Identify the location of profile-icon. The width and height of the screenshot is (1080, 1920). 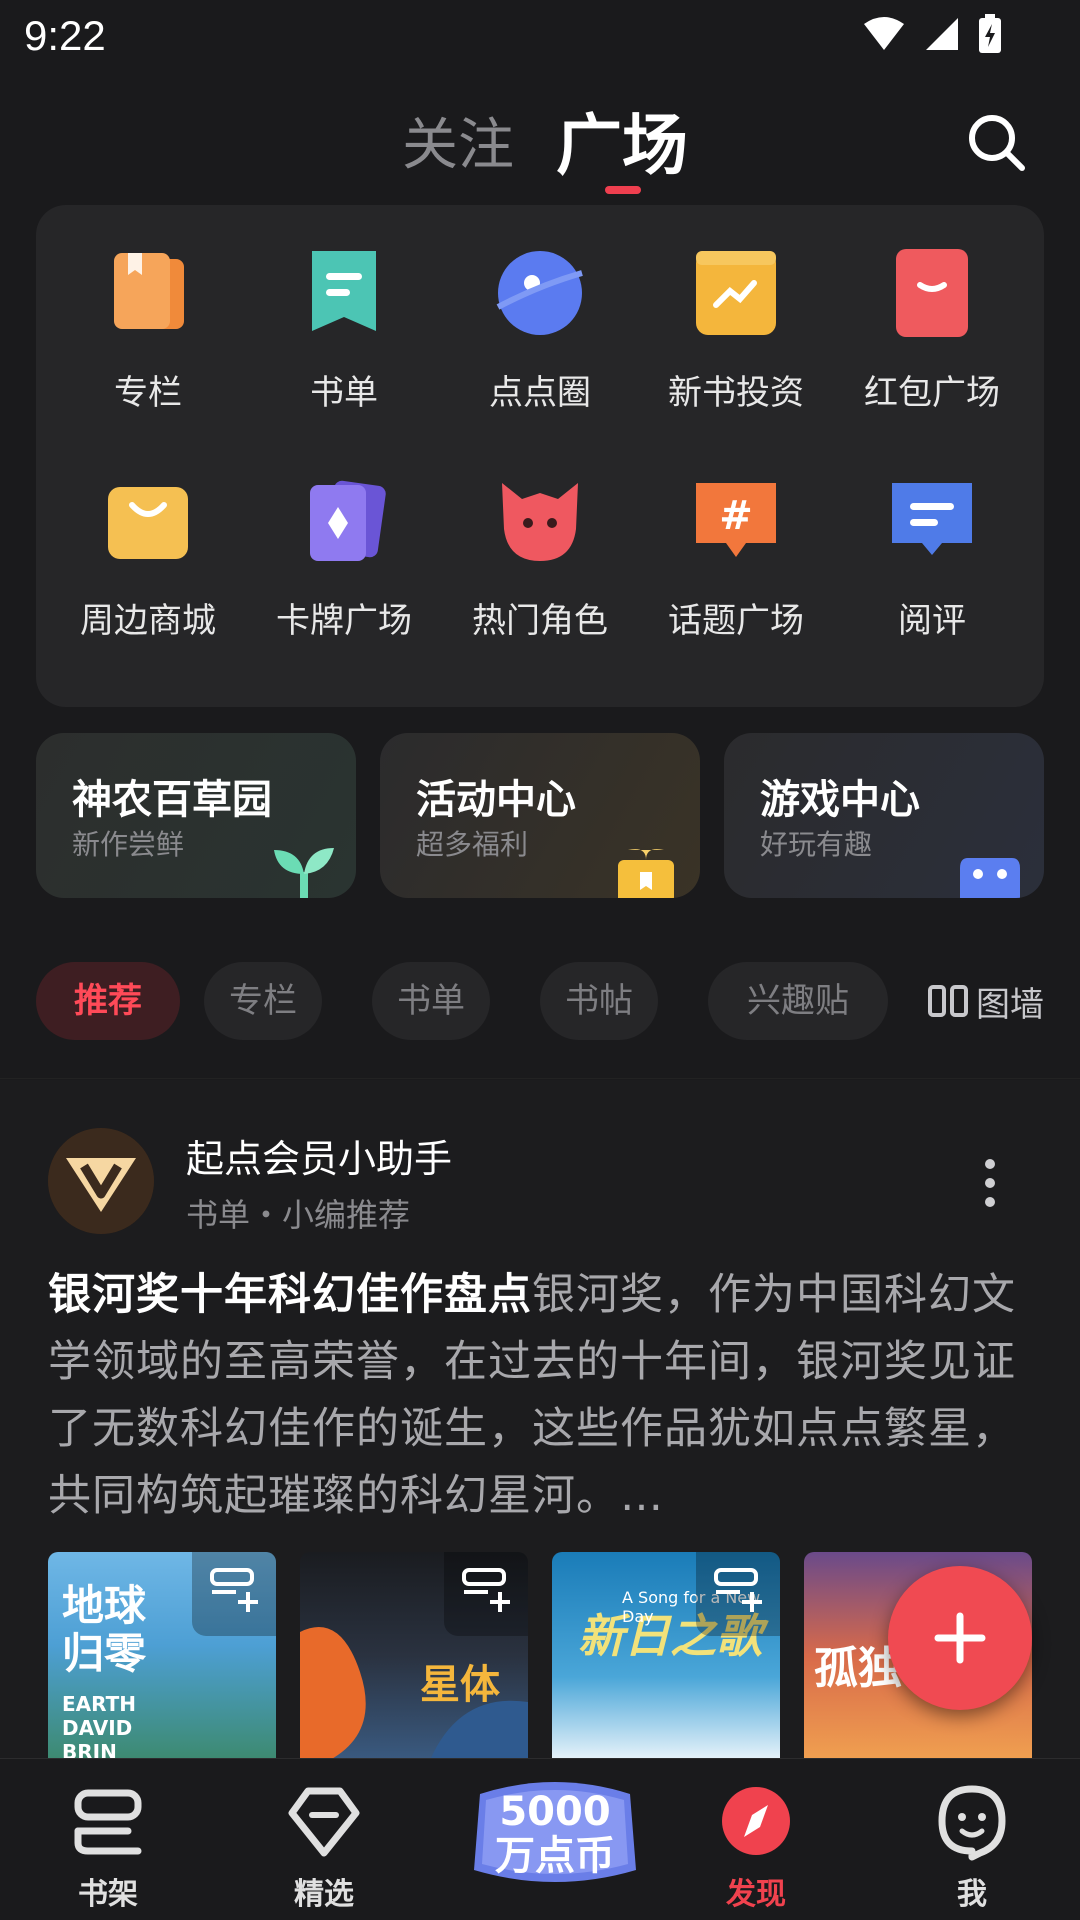
(972, 1823).